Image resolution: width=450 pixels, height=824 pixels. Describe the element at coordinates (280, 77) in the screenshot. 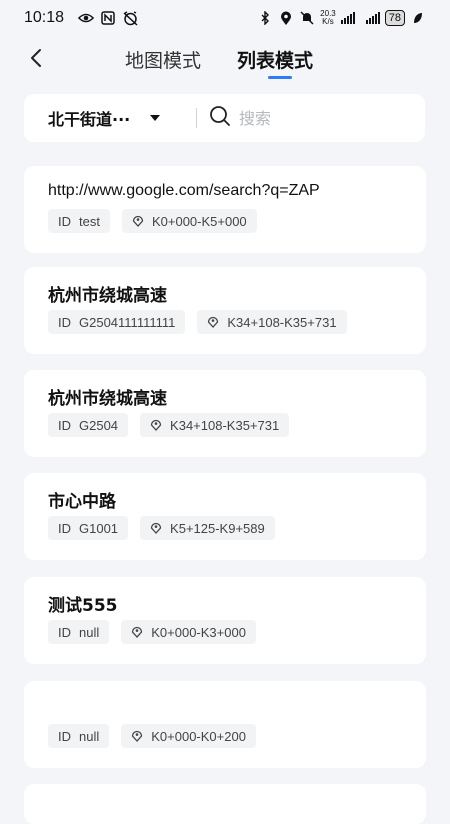

I see `active-tab-indicator` at that location.